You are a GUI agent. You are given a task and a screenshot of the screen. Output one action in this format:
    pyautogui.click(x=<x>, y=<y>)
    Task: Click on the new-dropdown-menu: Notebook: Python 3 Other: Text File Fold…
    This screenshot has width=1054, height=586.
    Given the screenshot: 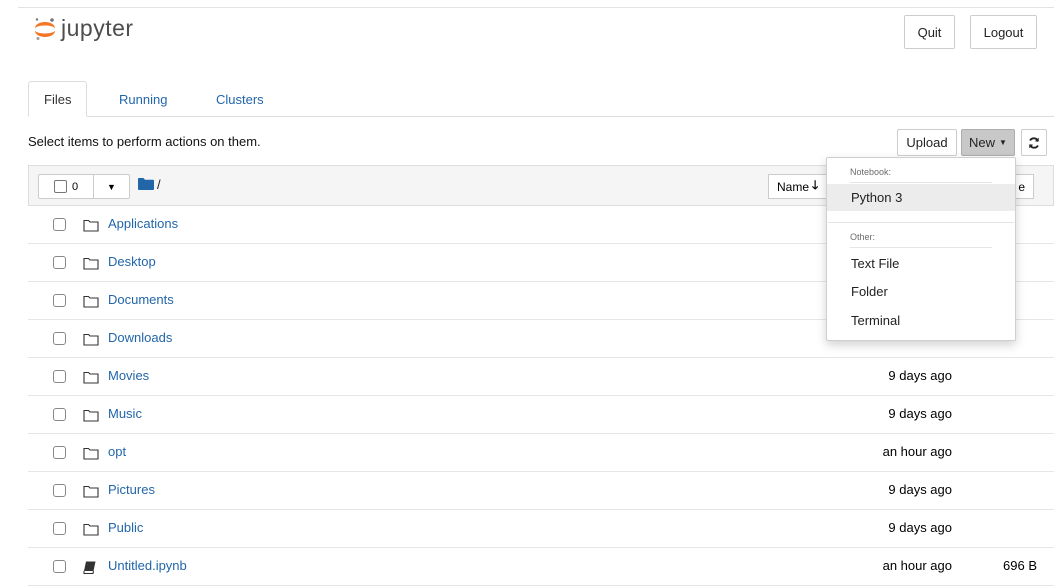 What is the action you would take?
    pyautogui.click(x=921, y=249)
    